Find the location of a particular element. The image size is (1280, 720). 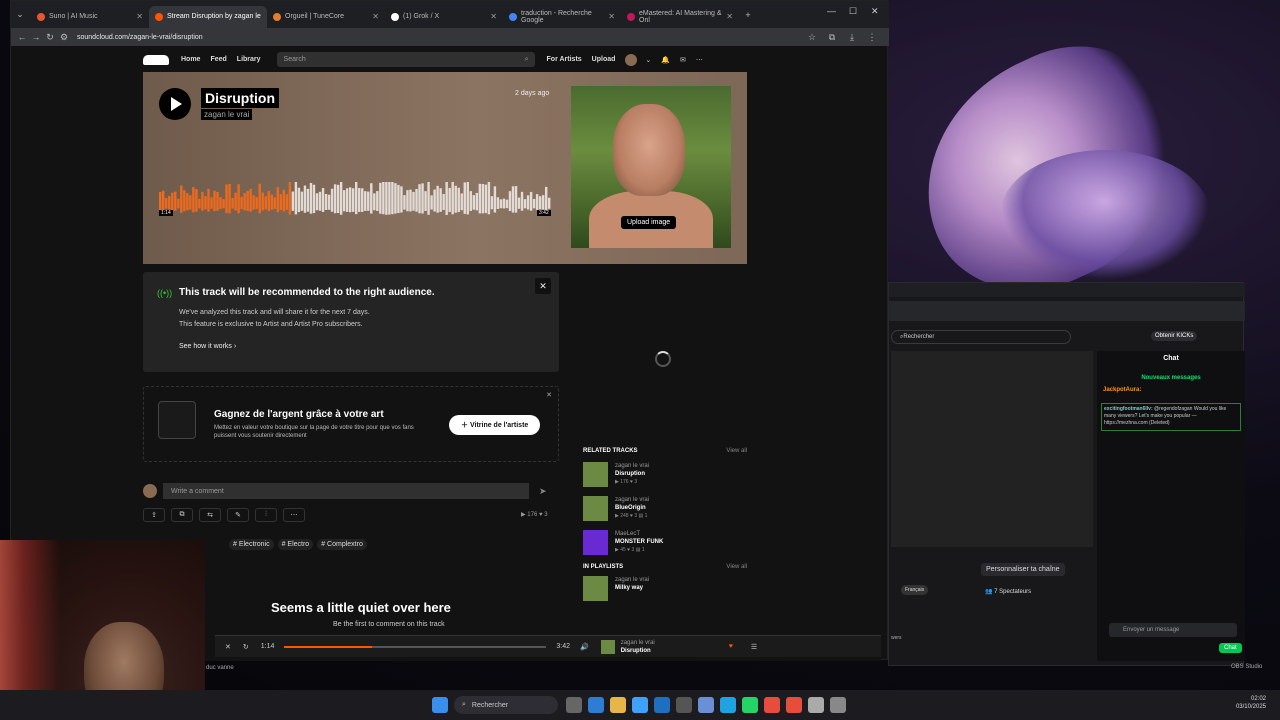

soundcloud-logo-icon is located at coordinates (156, 59).